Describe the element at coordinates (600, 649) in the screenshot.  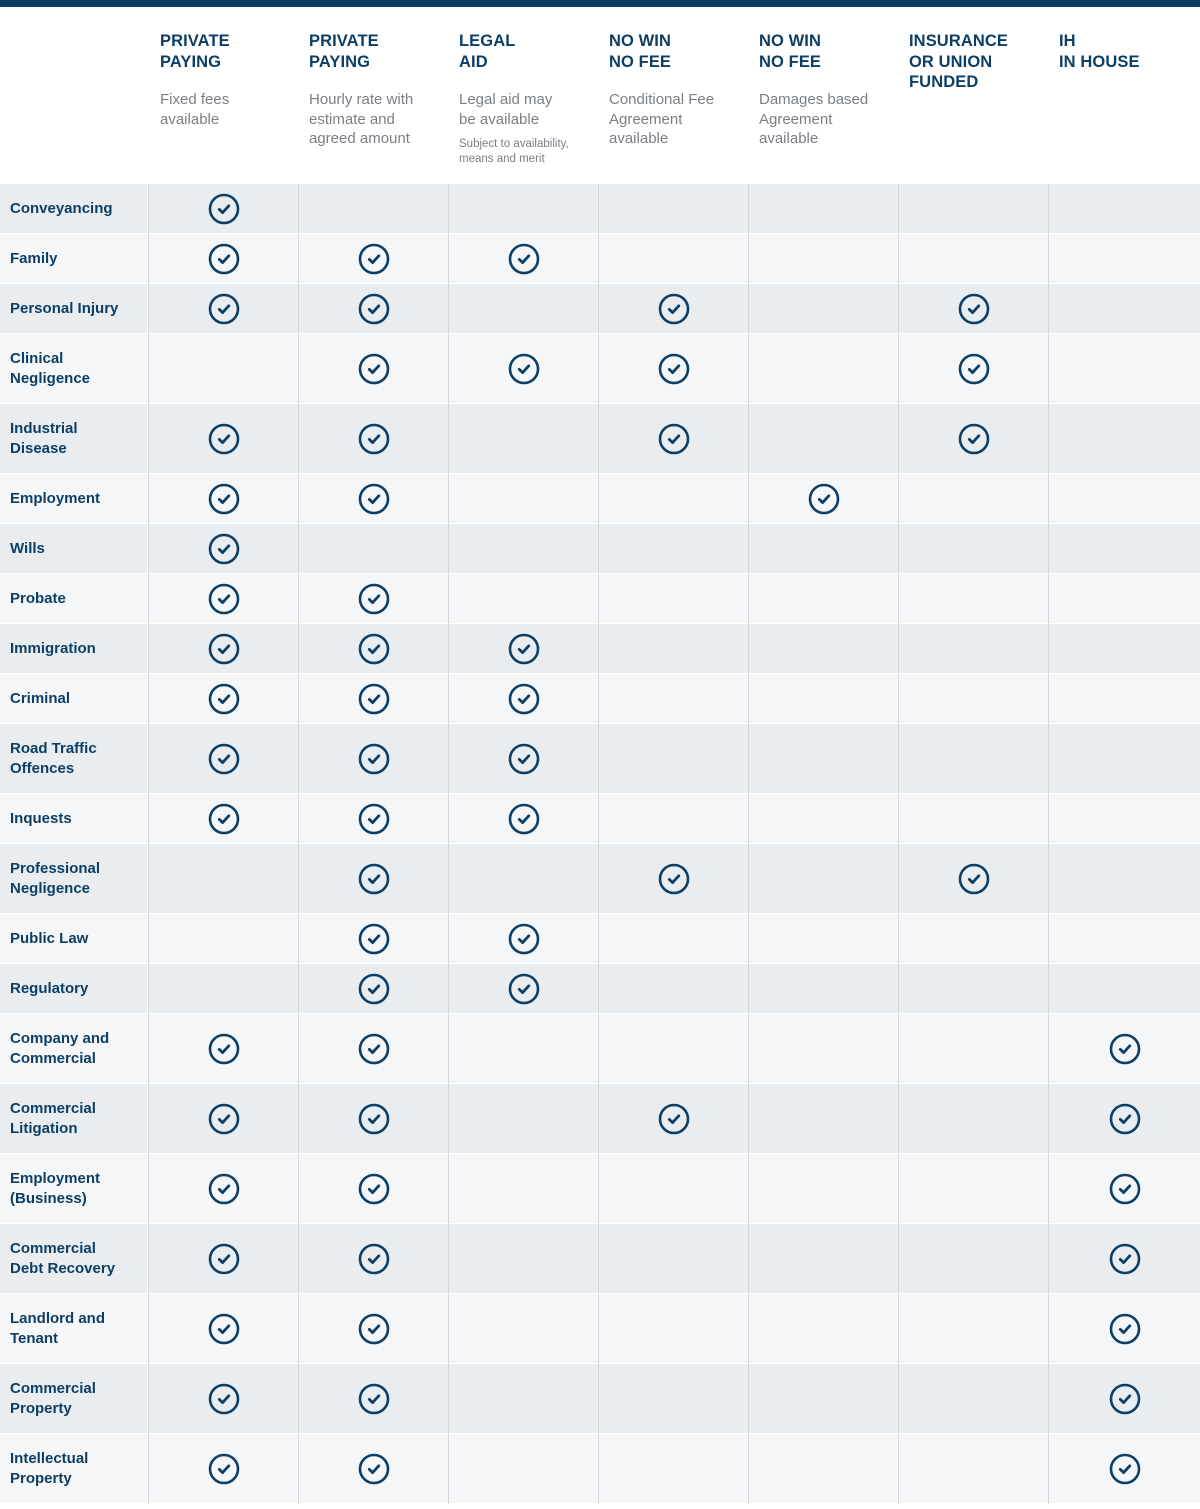
I see `table-row: Immigration` at that location.